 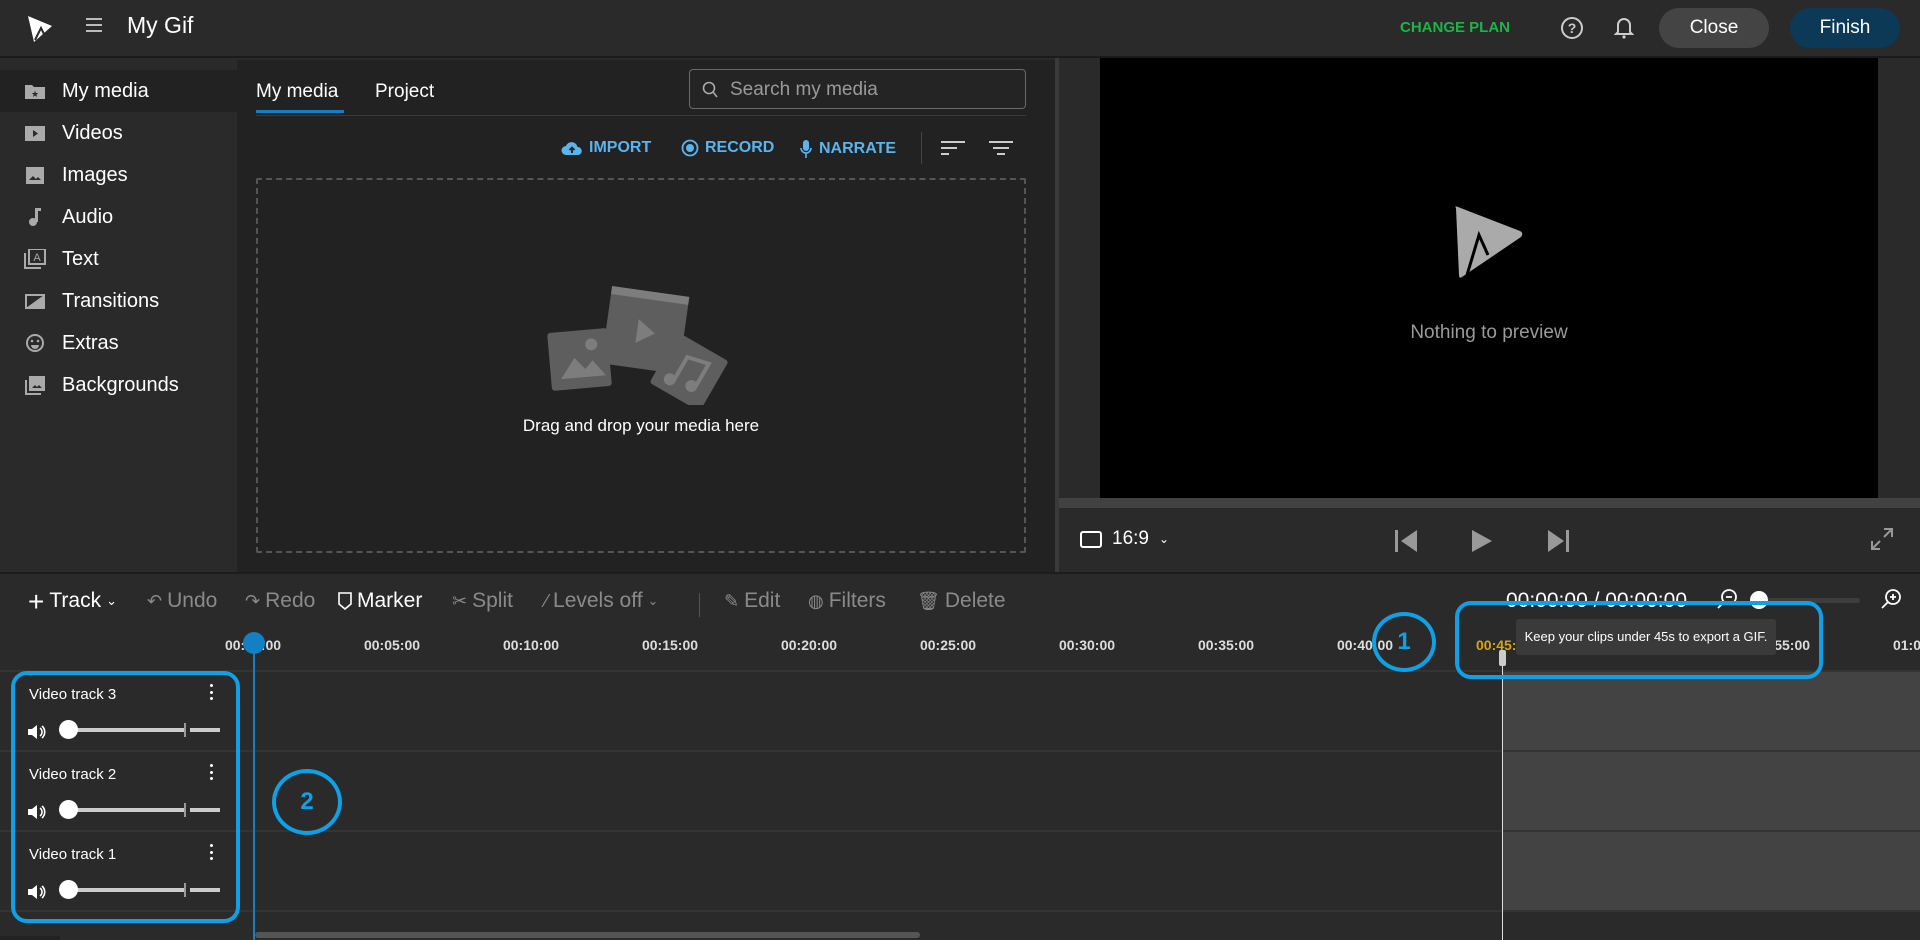 What do you see at coordinates (847, 601) in the screenshot?
I see `filters-button: ◍ Filters` at bounding box center [847, 601].